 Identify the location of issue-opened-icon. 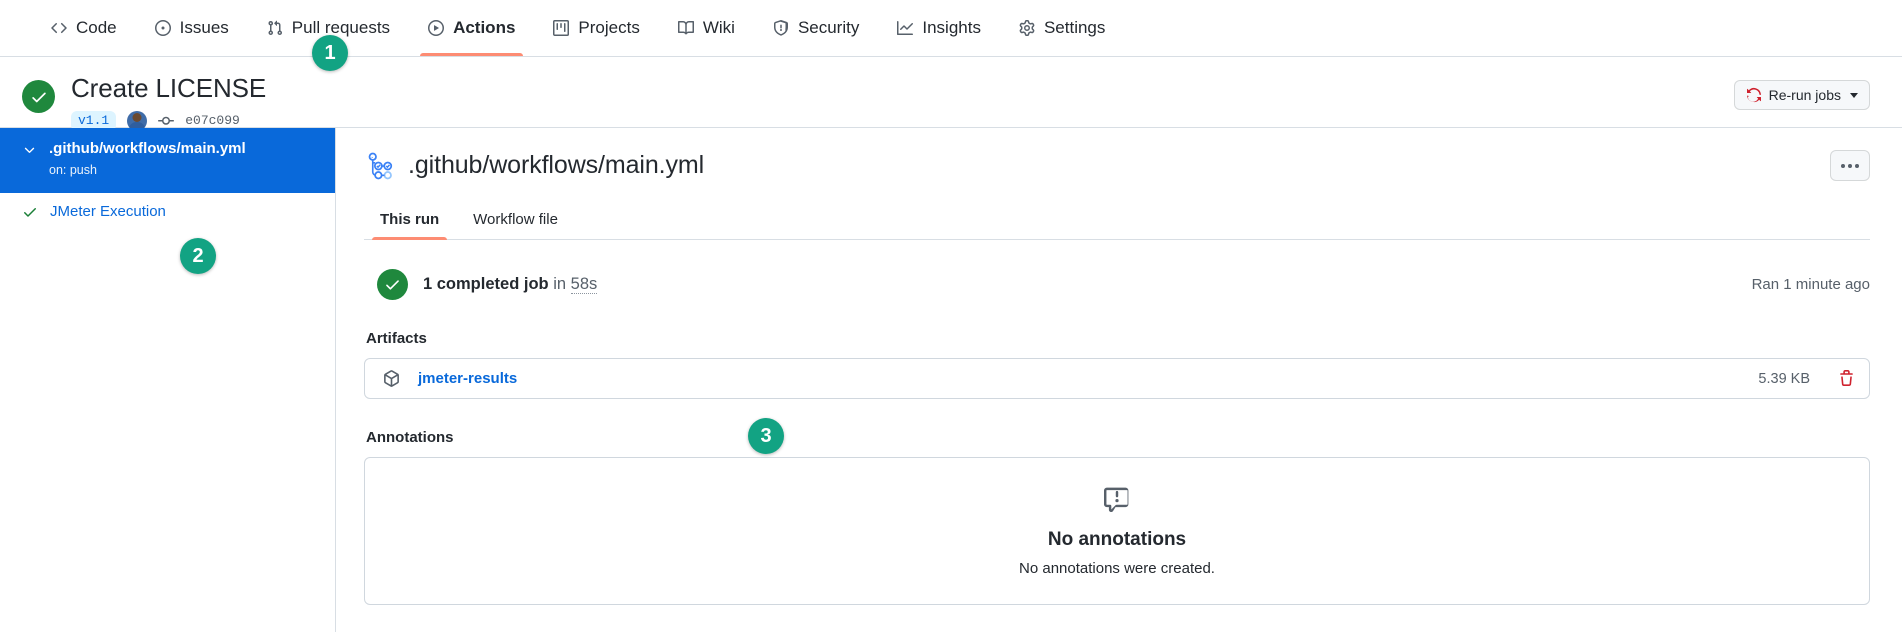
(162, 28).